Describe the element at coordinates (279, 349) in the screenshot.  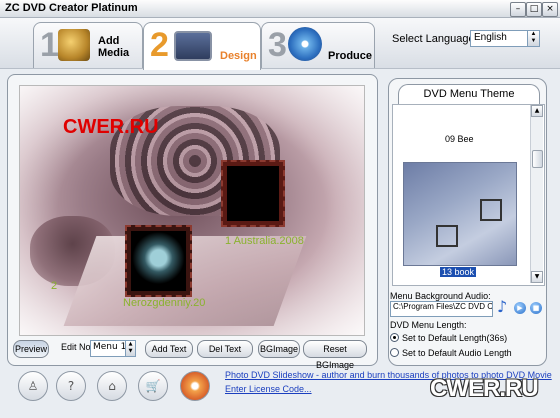
I see `bgimage-button: BGImage` at that location.